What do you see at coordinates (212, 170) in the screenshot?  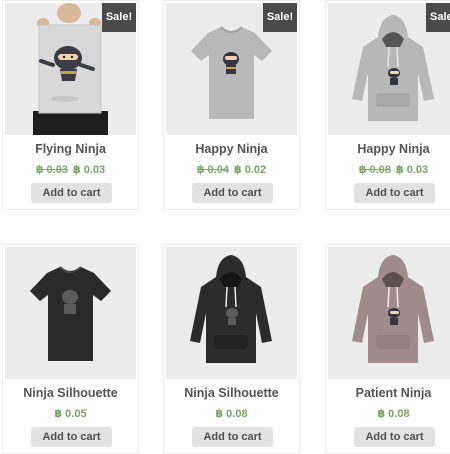 I see `old-price: ฿ 0.04` at bounding box center [212, 170].